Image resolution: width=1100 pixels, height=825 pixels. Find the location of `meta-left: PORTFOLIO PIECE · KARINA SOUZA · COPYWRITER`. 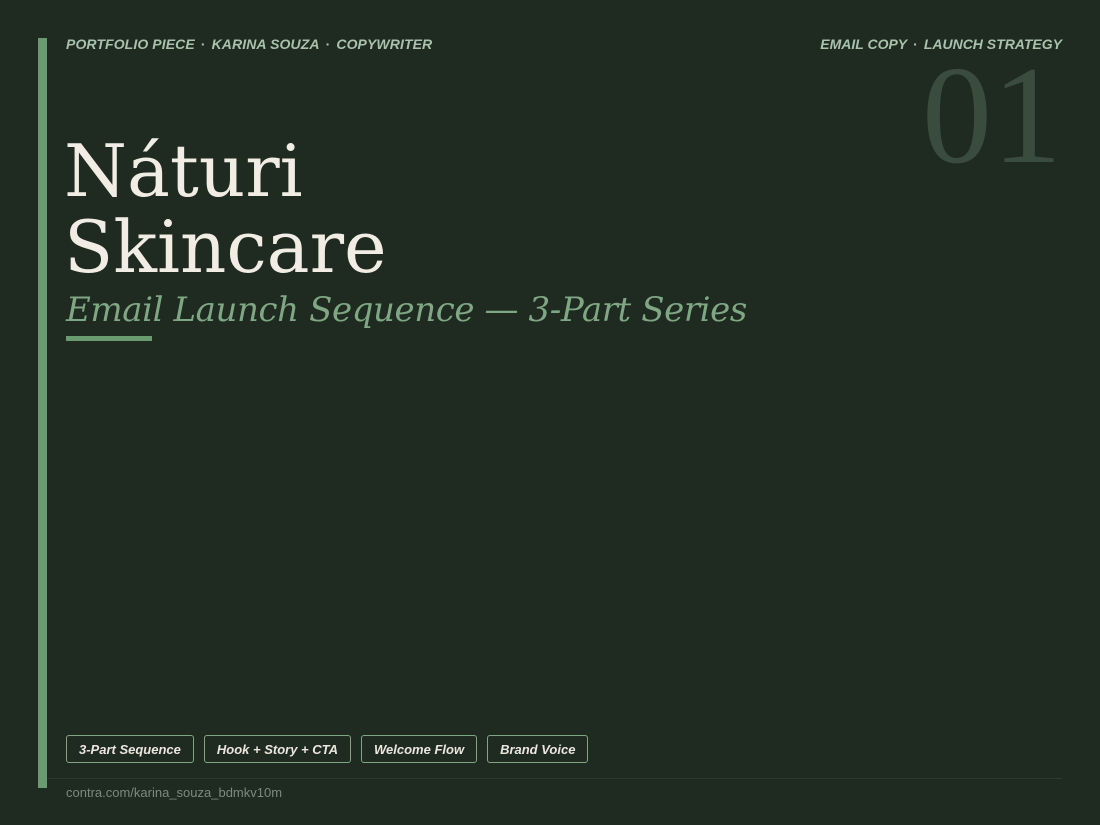

meta-left: PORTFOLIO PIECE · KARINA SOUZA · COPYWRITER is located at coordinates (249, 44).